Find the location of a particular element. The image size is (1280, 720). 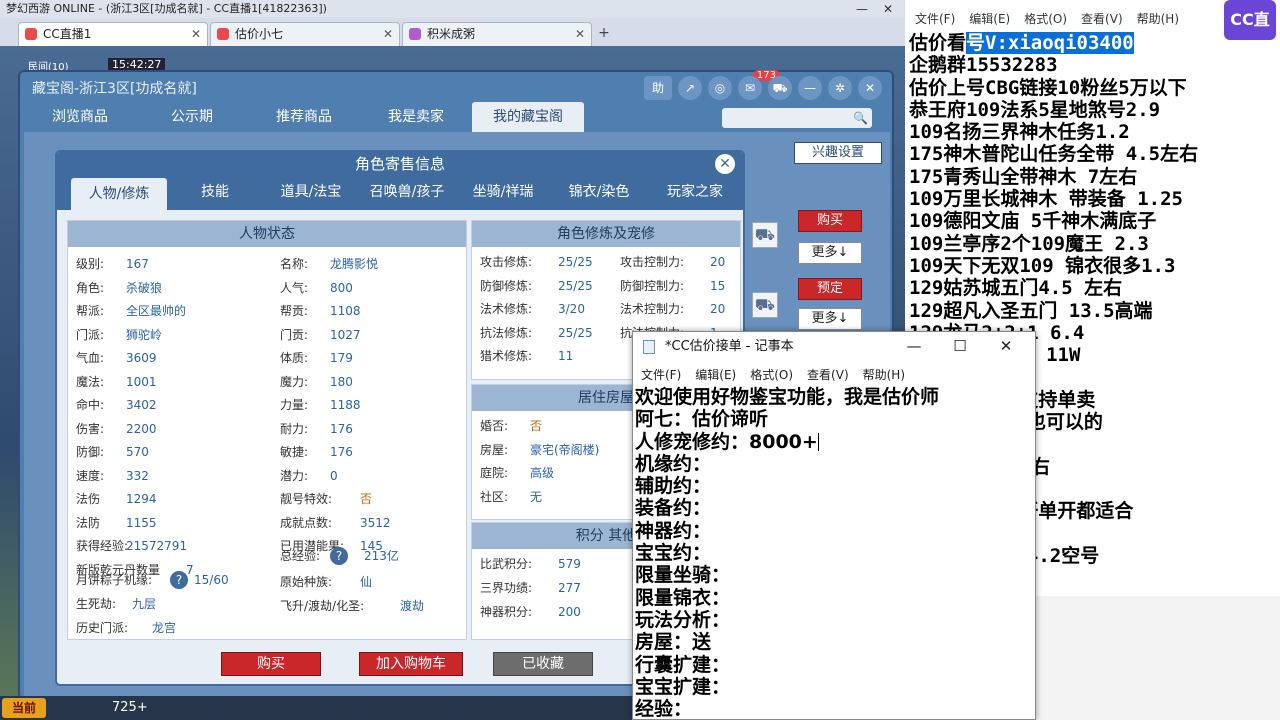

status-value: 570 is located at coordinates (137, 452).